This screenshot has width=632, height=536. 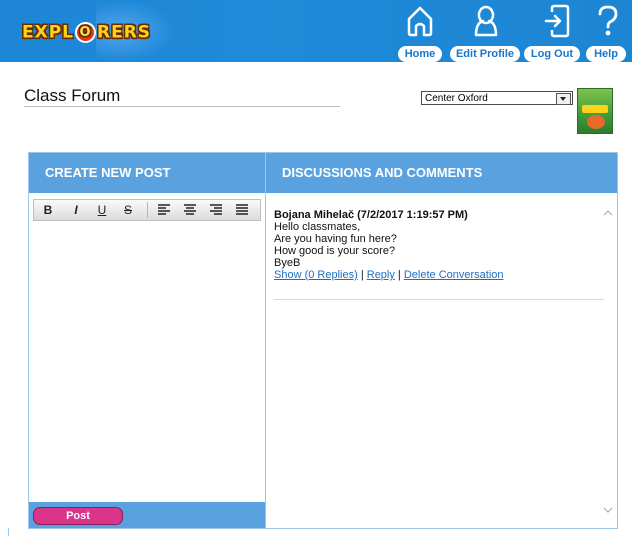 What do you see at coordinates (216, 210) in the screenshot?
I see `align-right-icon` at bounding box center [216, 210].